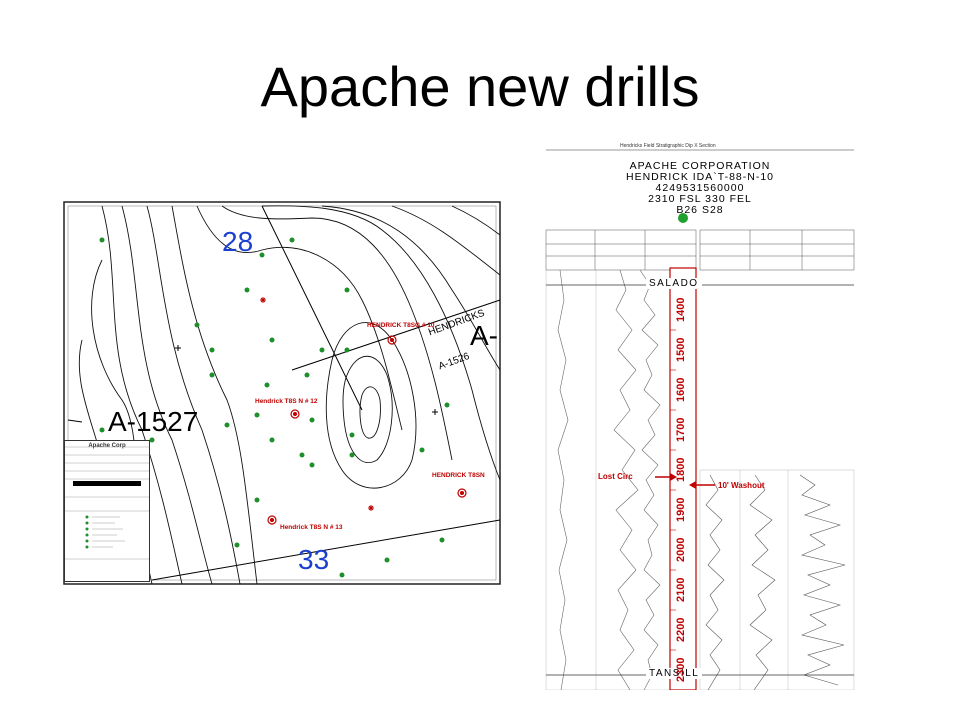 The height and width of the screenshot is (720, 960). I want to click on washout-annotation: 10' Washout, so click(741, 485).